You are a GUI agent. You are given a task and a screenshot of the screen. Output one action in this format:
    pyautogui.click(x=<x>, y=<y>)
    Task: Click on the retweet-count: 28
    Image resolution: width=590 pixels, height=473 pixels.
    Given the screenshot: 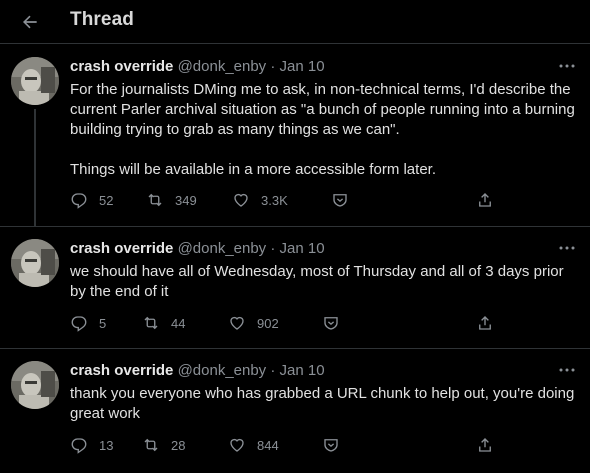 What is the action you would take?
    pyautogui.click(x=178, y=445)
    